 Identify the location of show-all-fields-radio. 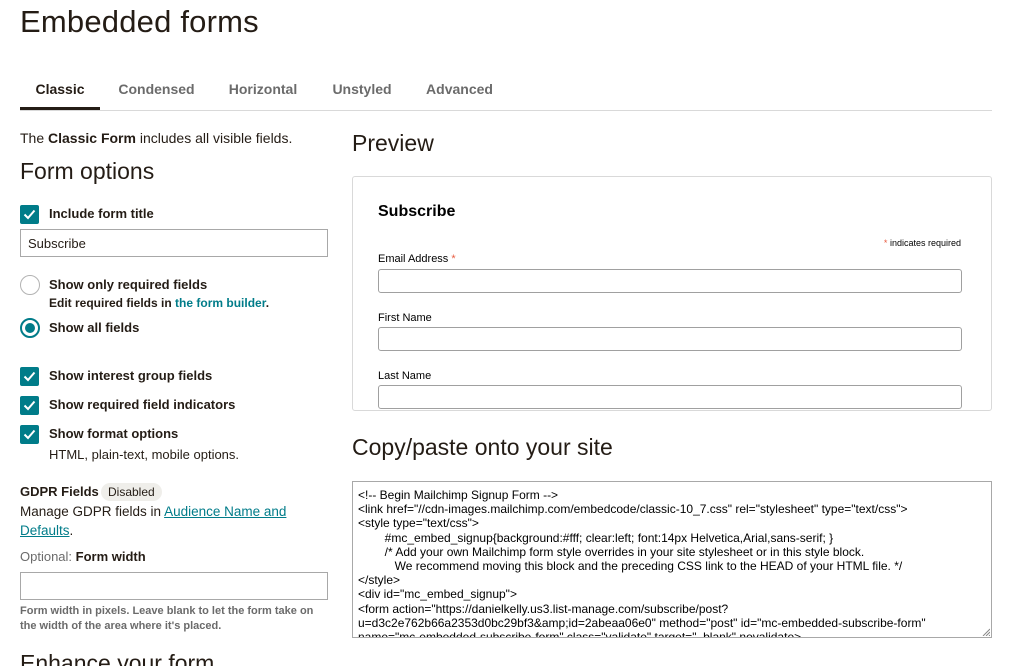
(30, 328).